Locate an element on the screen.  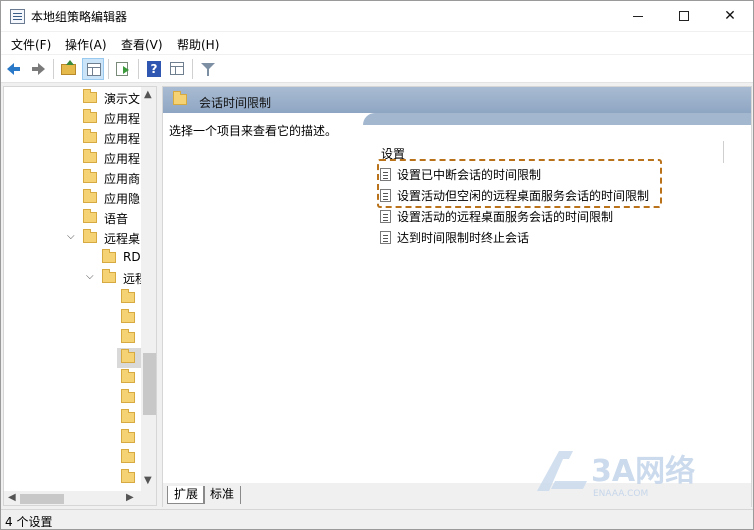
show-hide-tree-button is located at coordinates (93, 69).